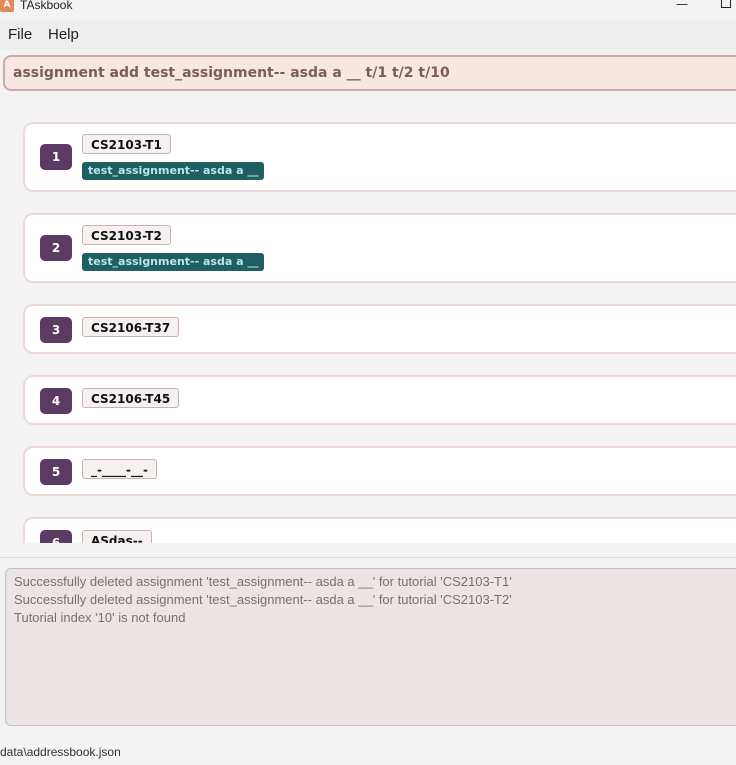 This screenshot has width=736, height=765. Describe the element at coordinates (56, 536) in the screenshot. I see `tutorial-index-badge: 6` at that location.